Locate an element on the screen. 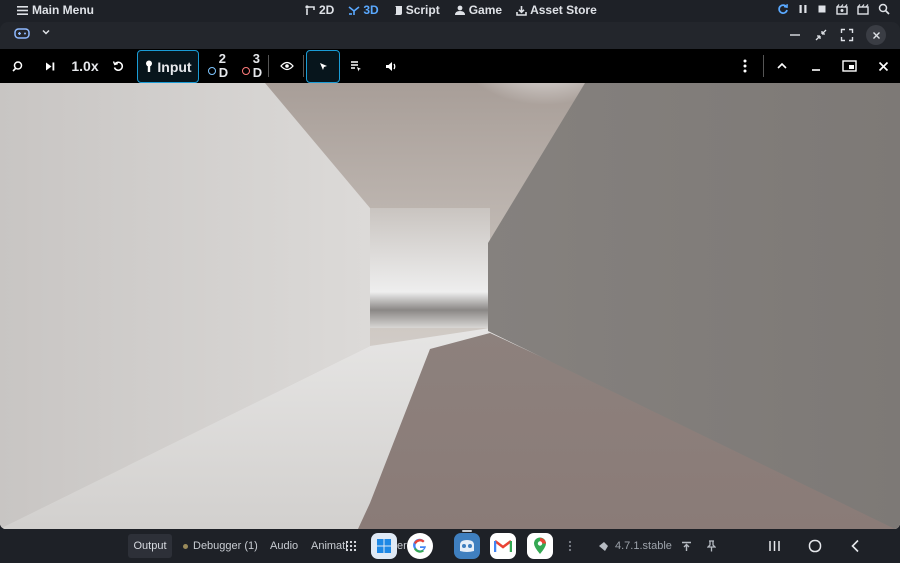  clapper-icon is located at coordinates (863, 9).